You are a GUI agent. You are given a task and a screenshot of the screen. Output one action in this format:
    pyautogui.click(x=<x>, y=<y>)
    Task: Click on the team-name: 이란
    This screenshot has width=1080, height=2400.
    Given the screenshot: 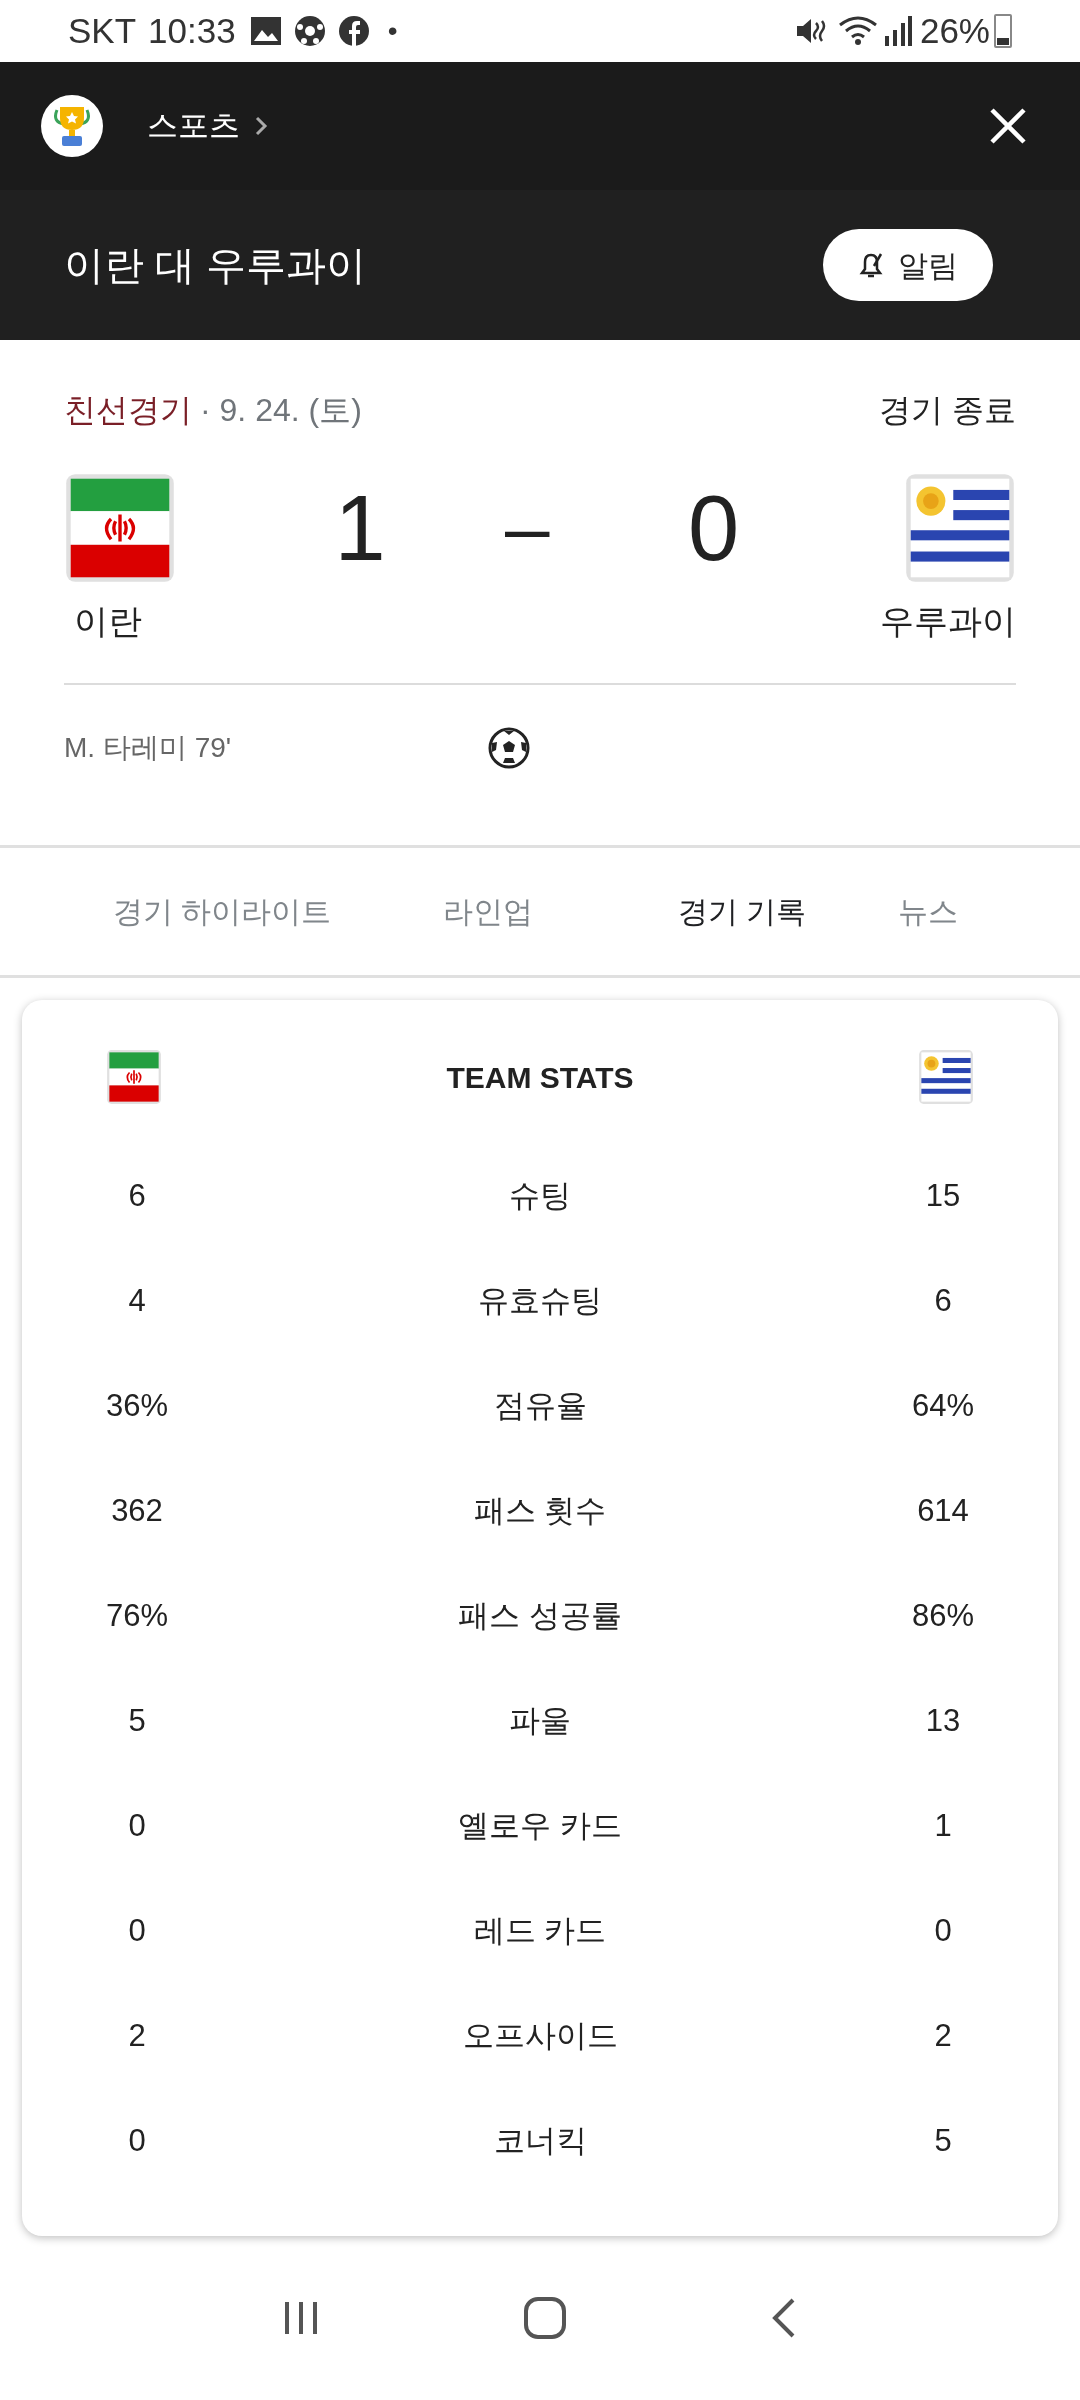 What is the action you would take?
    pyautogui.click(x=108, y=621)
    